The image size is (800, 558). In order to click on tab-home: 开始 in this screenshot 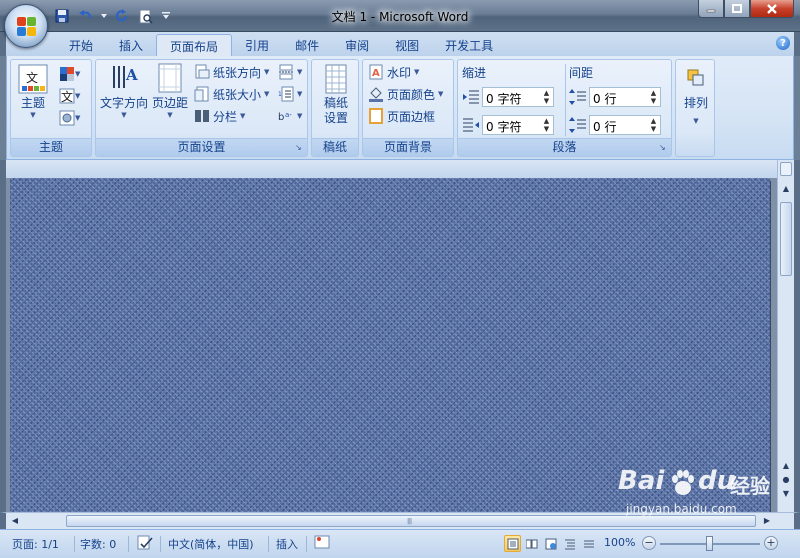, I will do `click(81, 45)`.